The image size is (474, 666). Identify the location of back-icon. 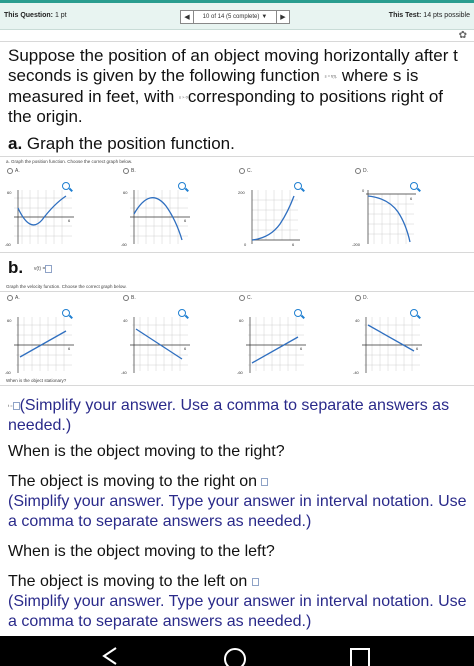
(110, 656).